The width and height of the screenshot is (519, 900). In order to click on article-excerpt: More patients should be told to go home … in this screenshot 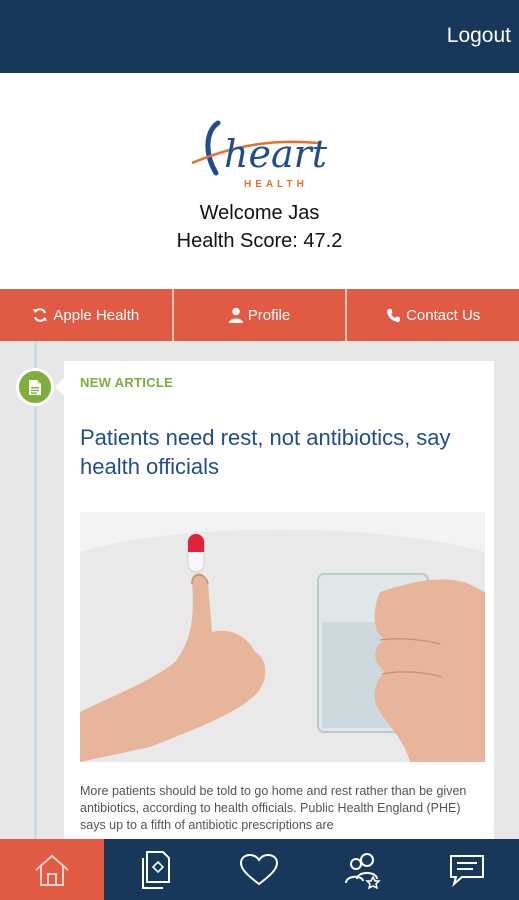, I will do `click(273, 808)`.